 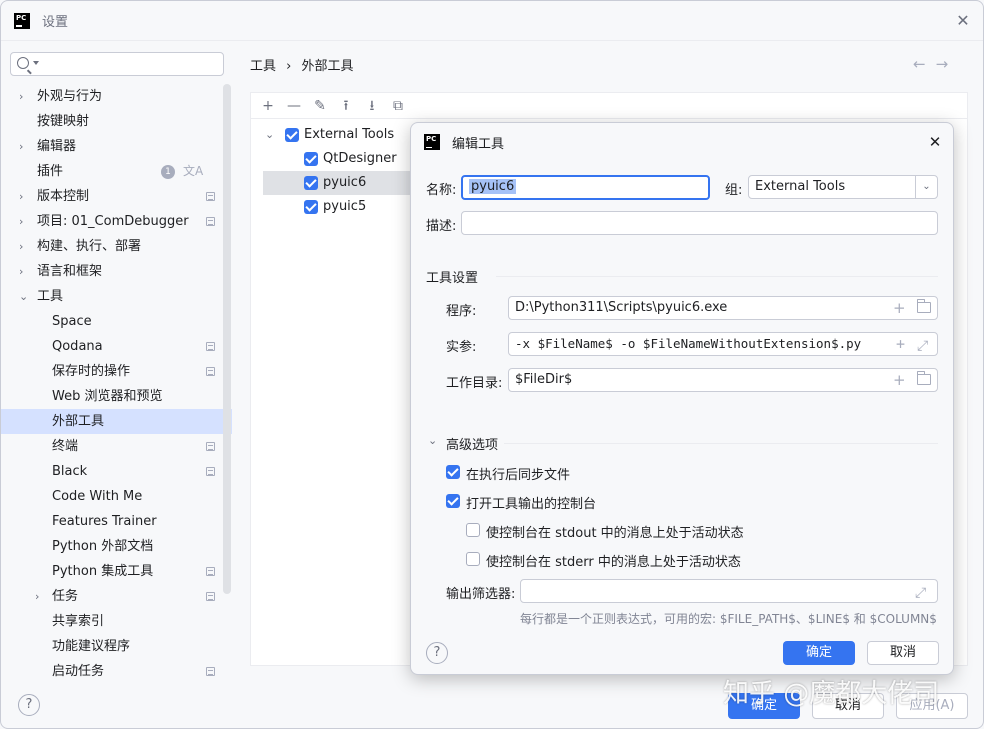 I want to click on tree-tool-row: QtDesigner, so click(x=331, y=159).